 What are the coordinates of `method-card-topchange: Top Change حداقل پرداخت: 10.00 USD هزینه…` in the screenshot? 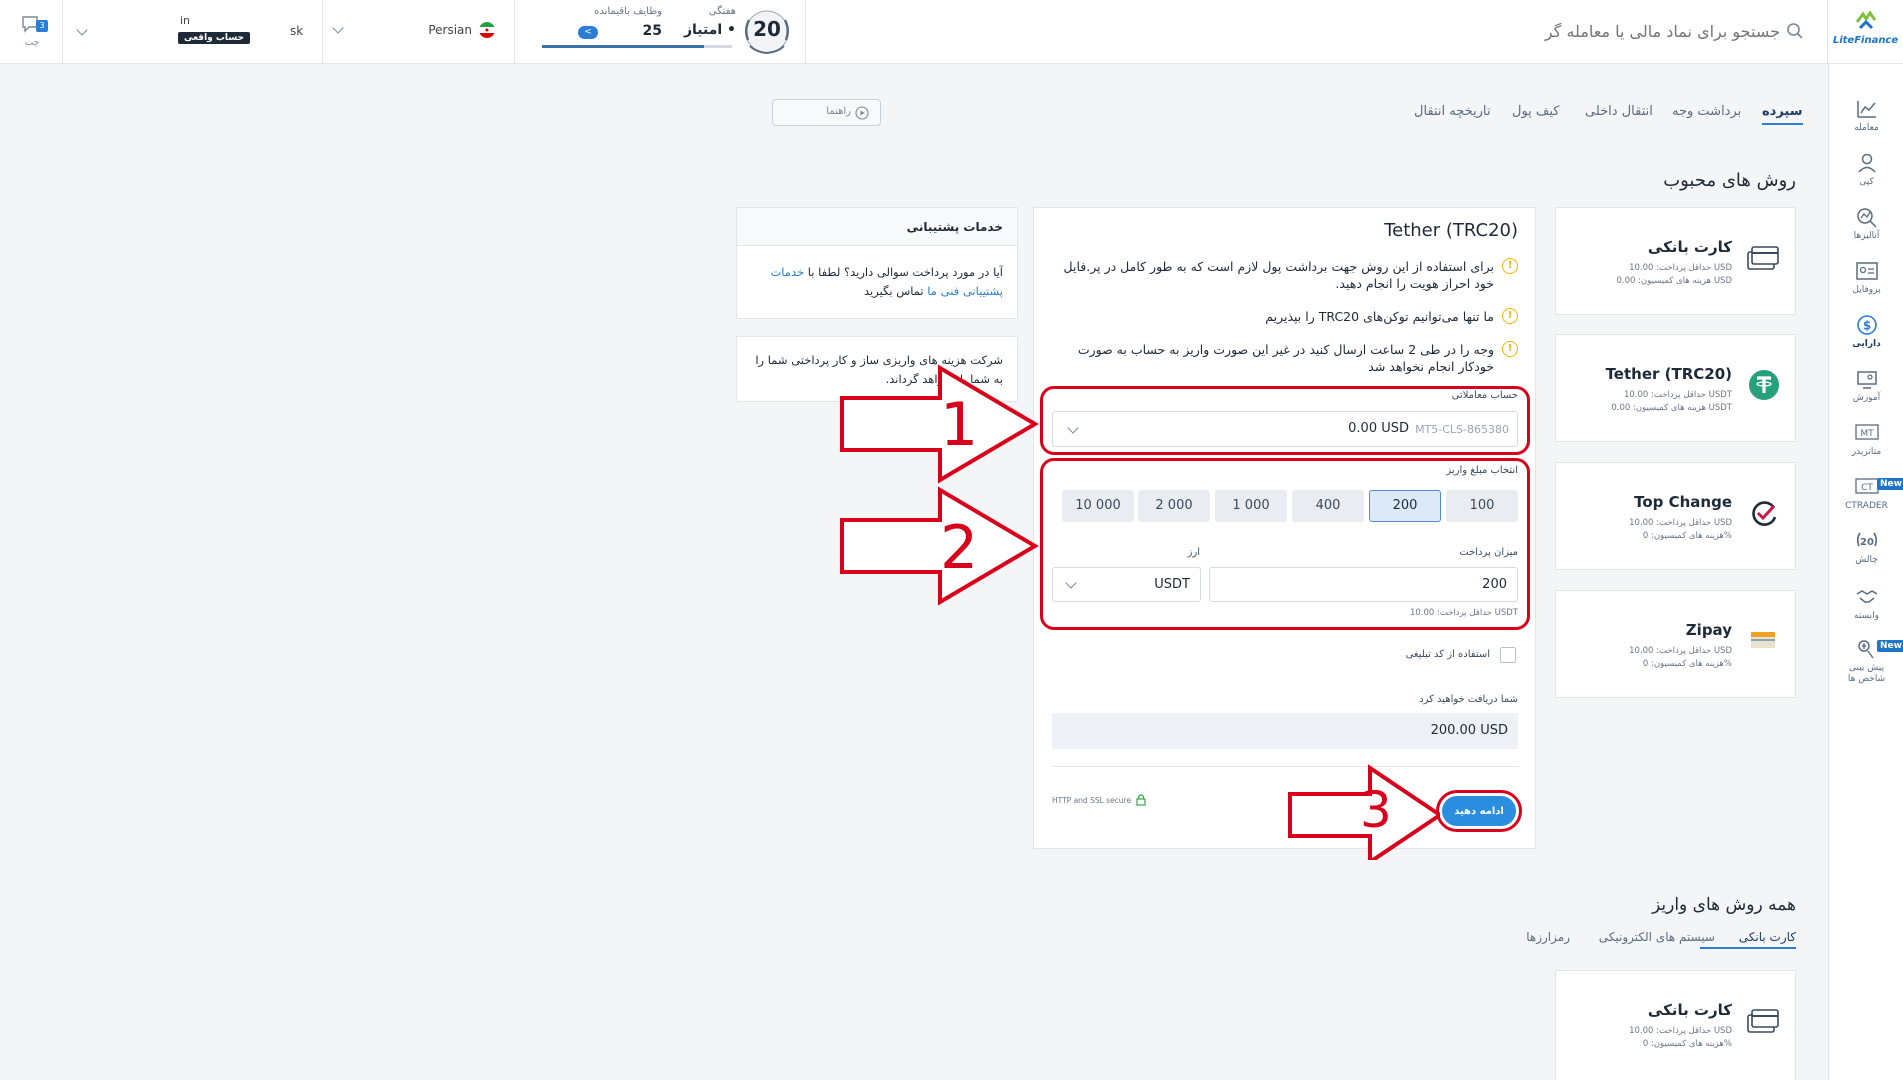 It's located at (1675, 516).